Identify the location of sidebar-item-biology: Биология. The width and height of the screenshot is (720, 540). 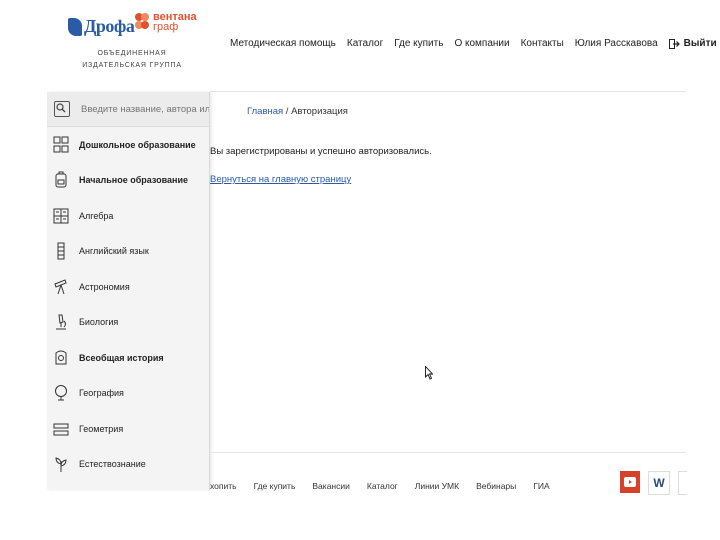
(128, 323).